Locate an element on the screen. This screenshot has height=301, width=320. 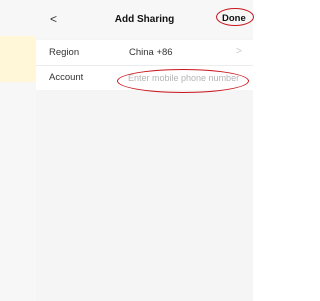
highlighted-region is located at coordinates (18, 59).